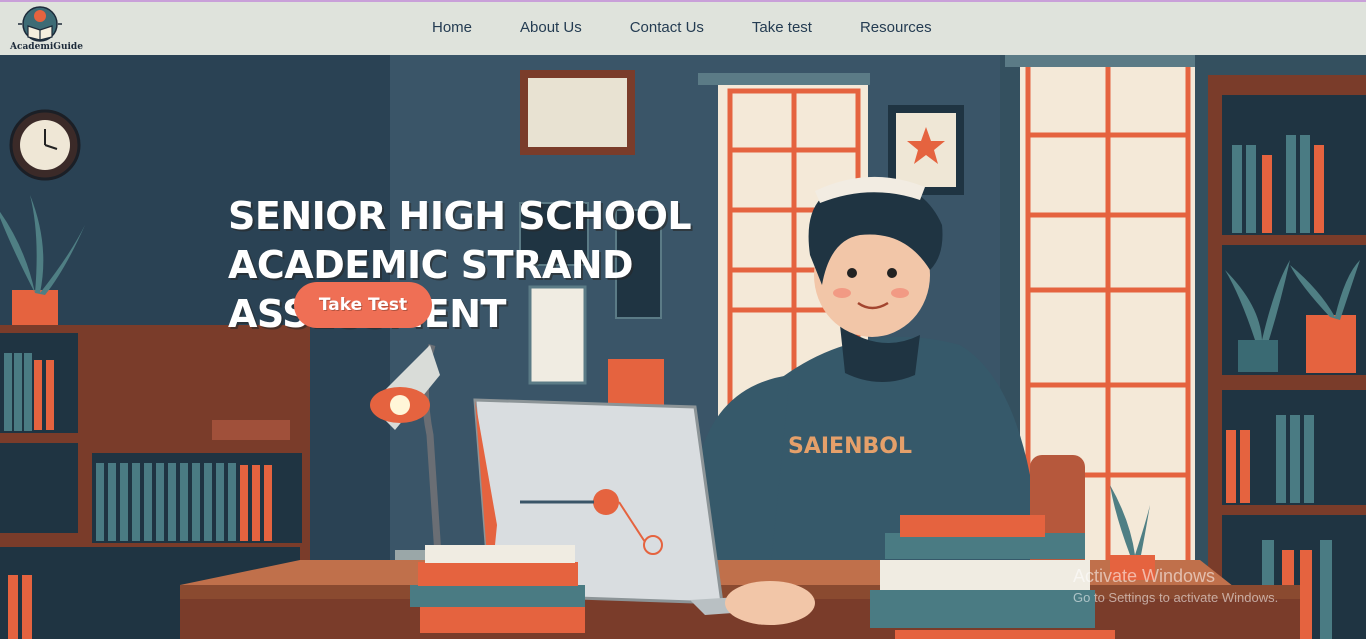 This screenshot has height=639, width=1366. I want to click on hero-title-line-1: SENIOR HIGH SCHOOL, so click(460, 216).